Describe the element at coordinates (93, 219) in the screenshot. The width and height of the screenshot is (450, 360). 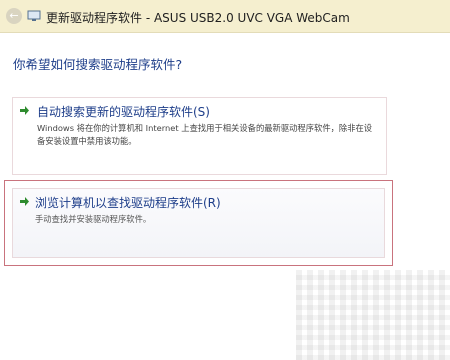
I see `browse-computer-option-description: 手动查找并安装驱动程序软件。` at that location.